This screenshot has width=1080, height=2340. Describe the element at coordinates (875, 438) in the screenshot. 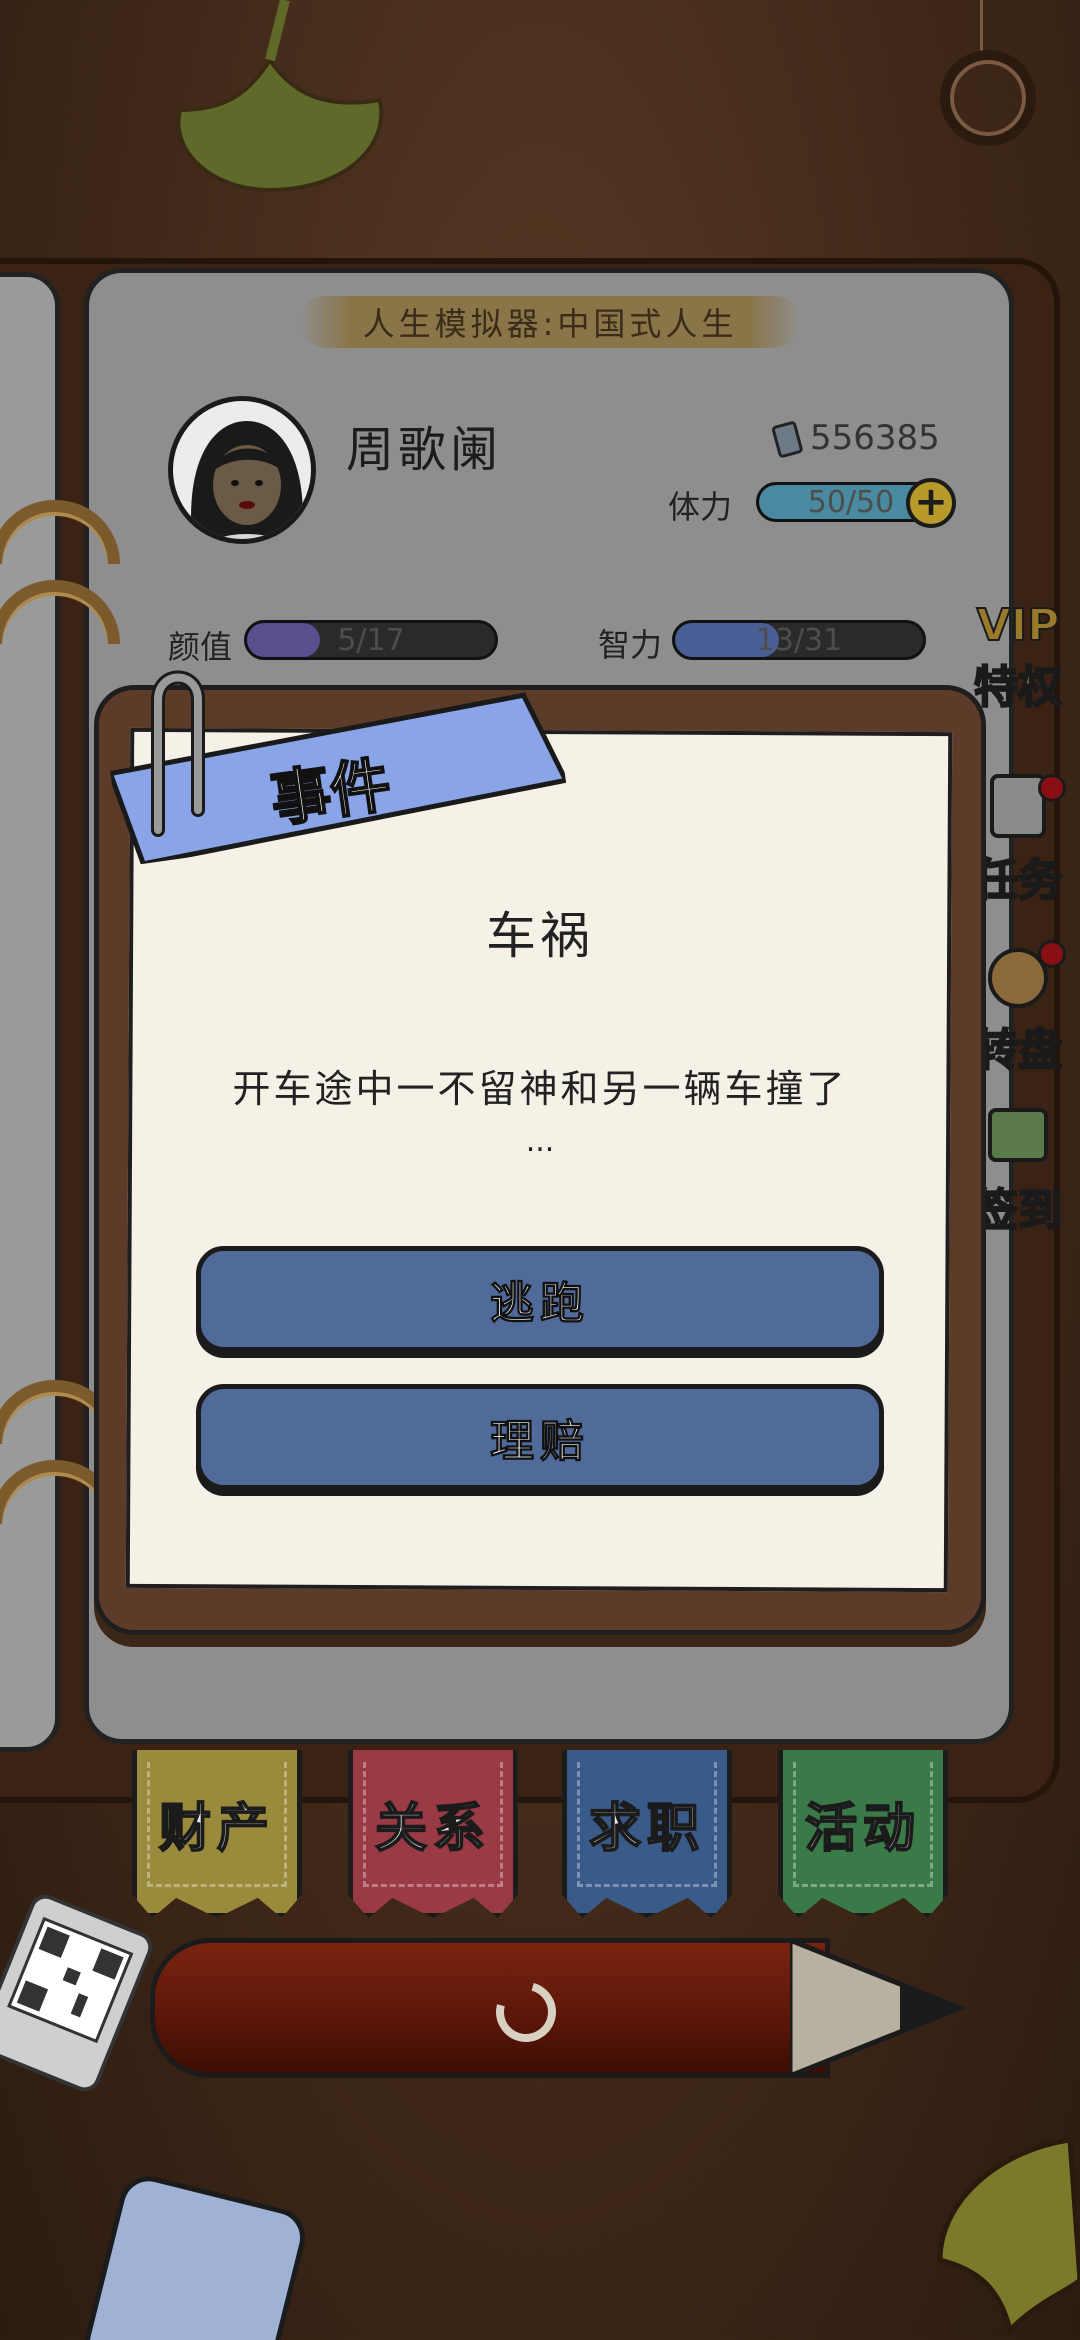

I see `money-value: 556385` at that location.